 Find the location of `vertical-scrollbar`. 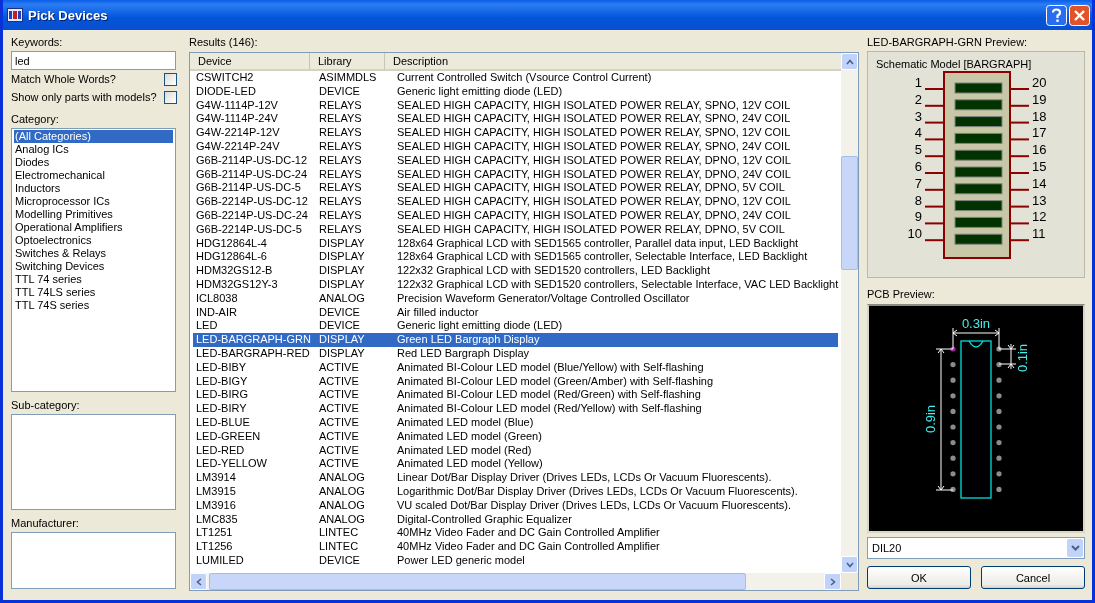

vertical-scrollbar is located at coordinates (849, 313).